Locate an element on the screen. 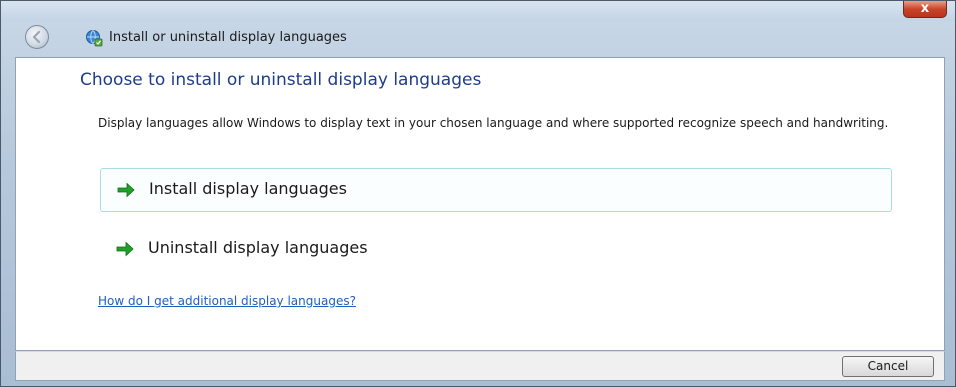  install-option-label: Install display languages is located at coordinates (248, 188).